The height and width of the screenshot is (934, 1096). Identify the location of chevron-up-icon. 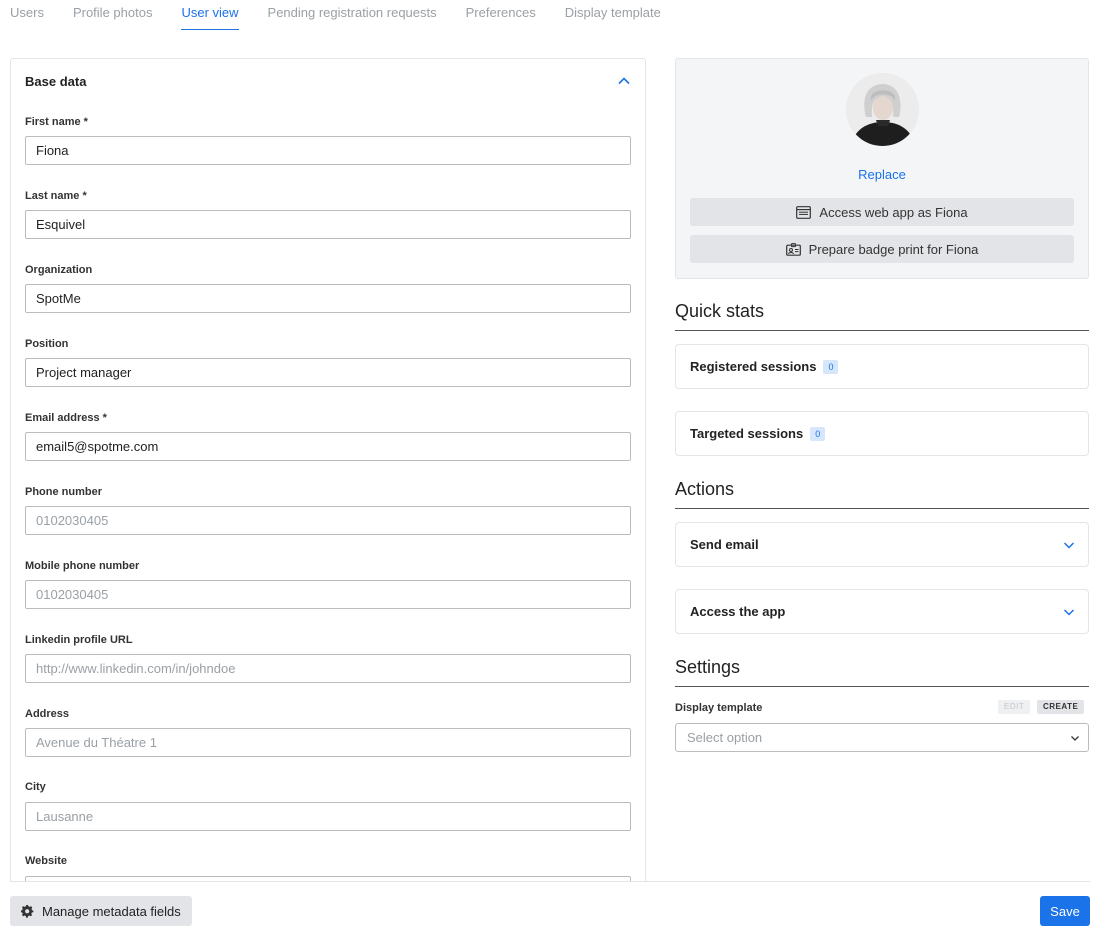
(624, 81).